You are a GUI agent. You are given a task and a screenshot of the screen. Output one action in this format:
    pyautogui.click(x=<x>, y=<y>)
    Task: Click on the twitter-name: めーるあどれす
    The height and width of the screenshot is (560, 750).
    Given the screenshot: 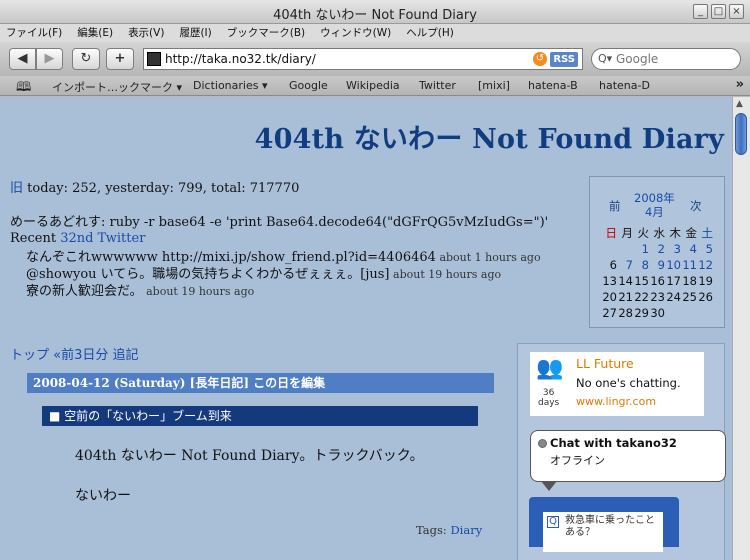 What is the action you would take?
    pyautogui.click(x=56, y=222)
    